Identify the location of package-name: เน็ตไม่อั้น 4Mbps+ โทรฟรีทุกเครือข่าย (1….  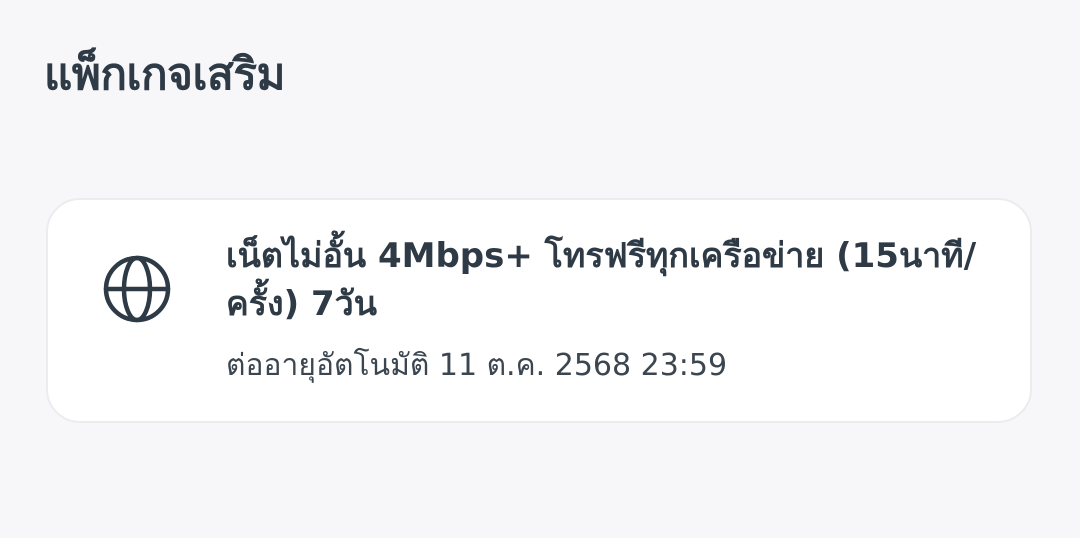
(601, 280).